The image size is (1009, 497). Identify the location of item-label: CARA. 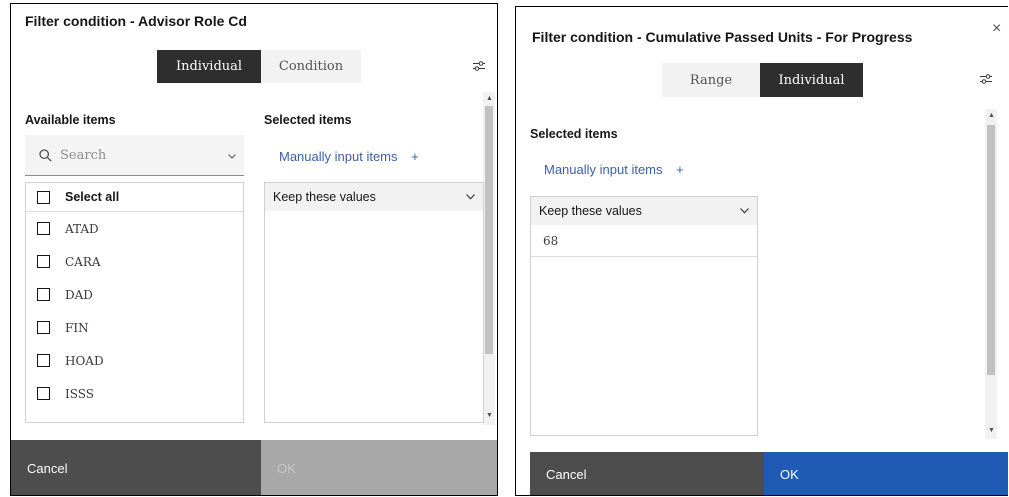
(83, 261).